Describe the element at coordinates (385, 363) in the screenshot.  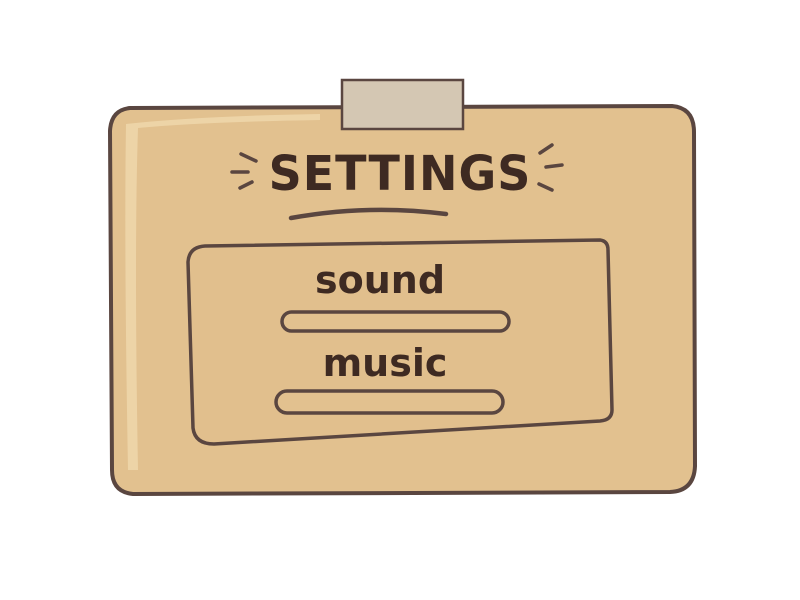
I see `music-label: music` at that location.